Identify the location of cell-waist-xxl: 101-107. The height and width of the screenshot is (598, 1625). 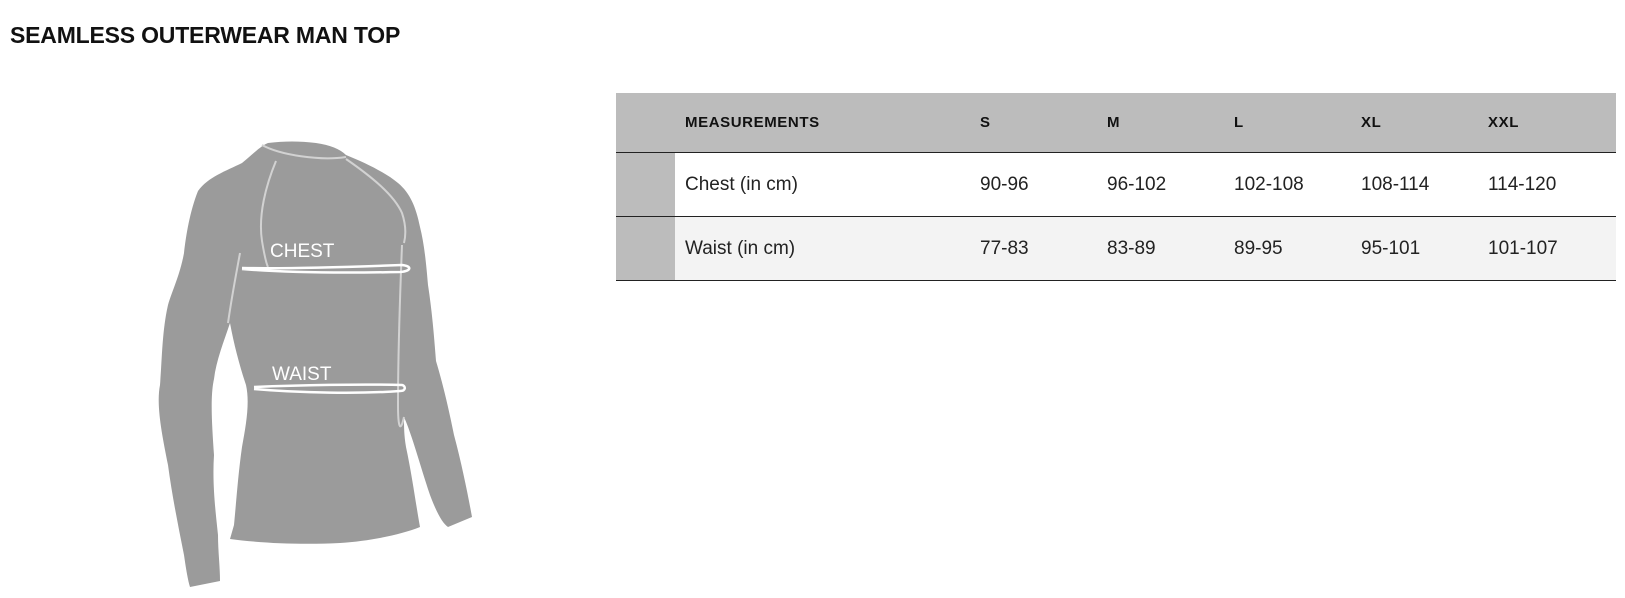
(1547, 248).